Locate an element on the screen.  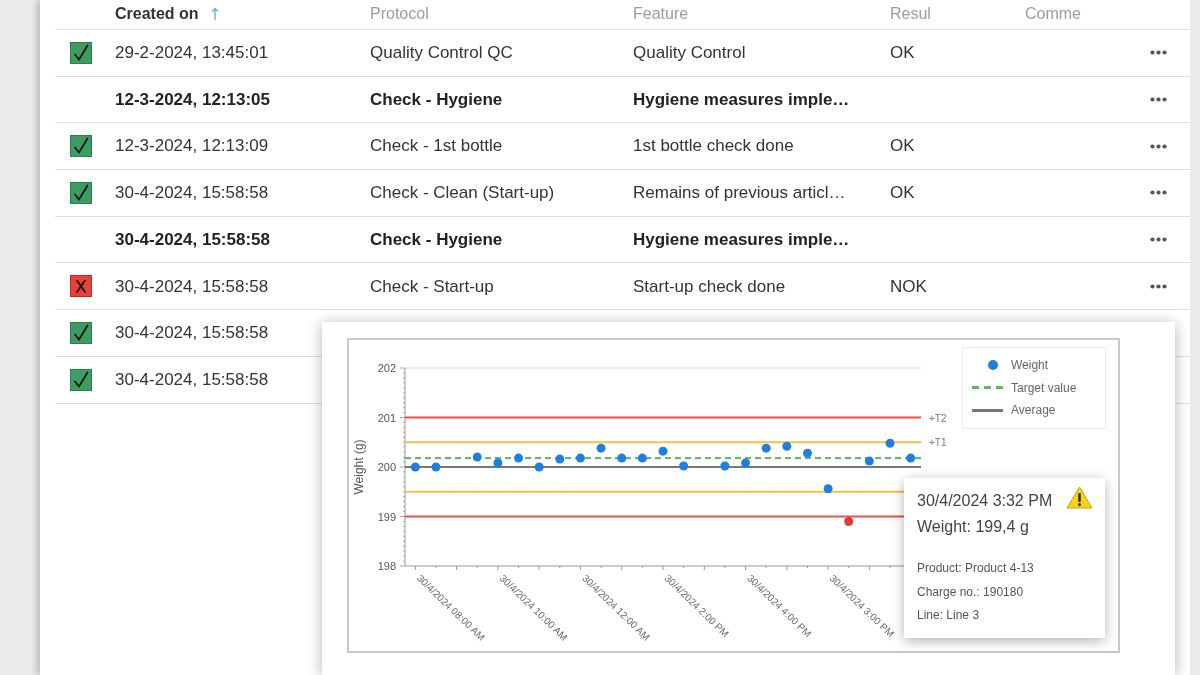
table-cell: 12-3-2024, 12:13:09 is located at coordinates (192, 146).